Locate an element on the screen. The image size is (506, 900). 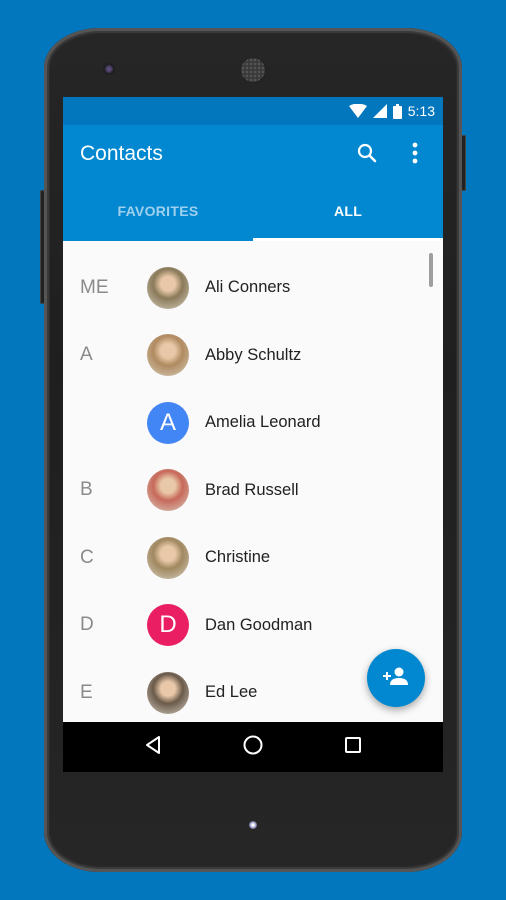
more-options-button is located at coordinates (415, 155).